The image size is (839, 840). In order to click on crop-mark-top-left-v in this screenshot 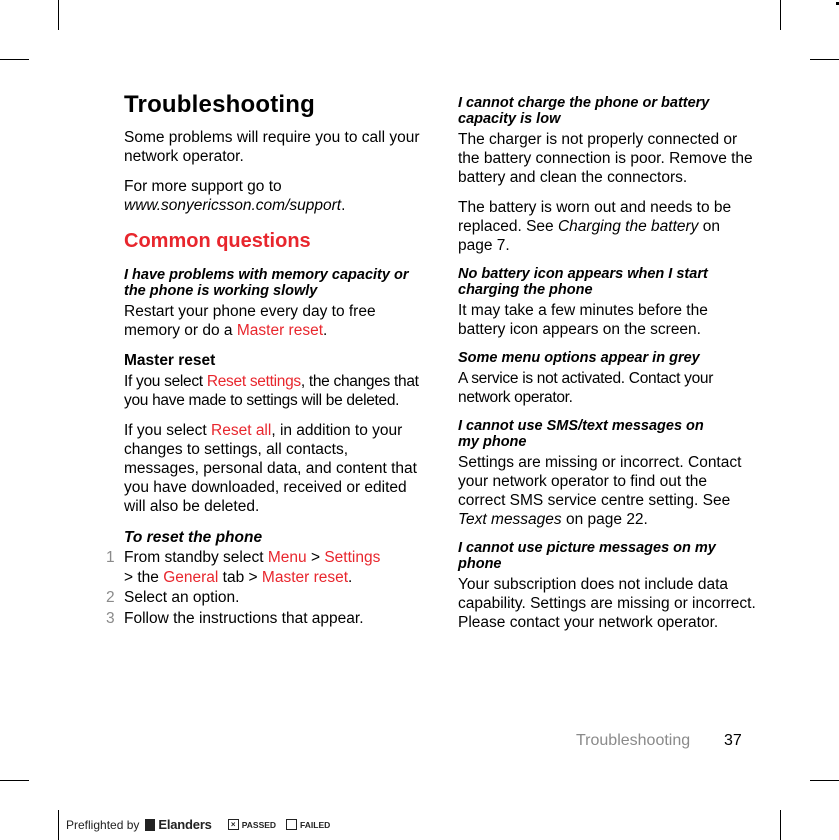, I will do `click(58, 15)`.